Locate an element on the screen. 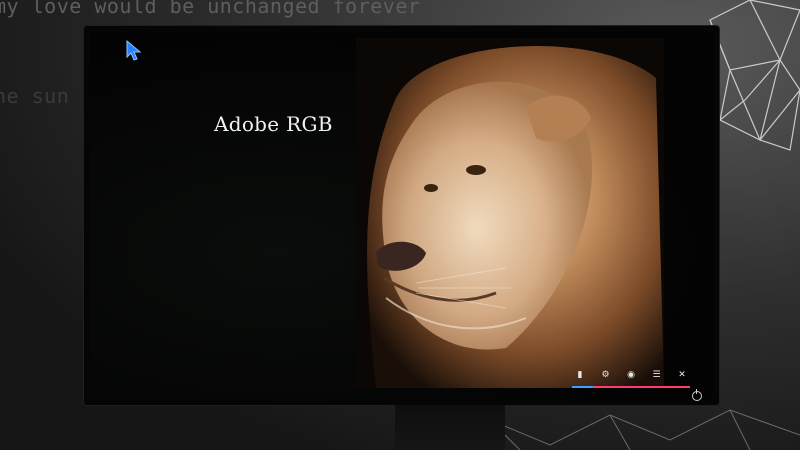 Image resolution: width=800 pixels, height=450 pixels. power-icon is located at coordinates (697, 395).